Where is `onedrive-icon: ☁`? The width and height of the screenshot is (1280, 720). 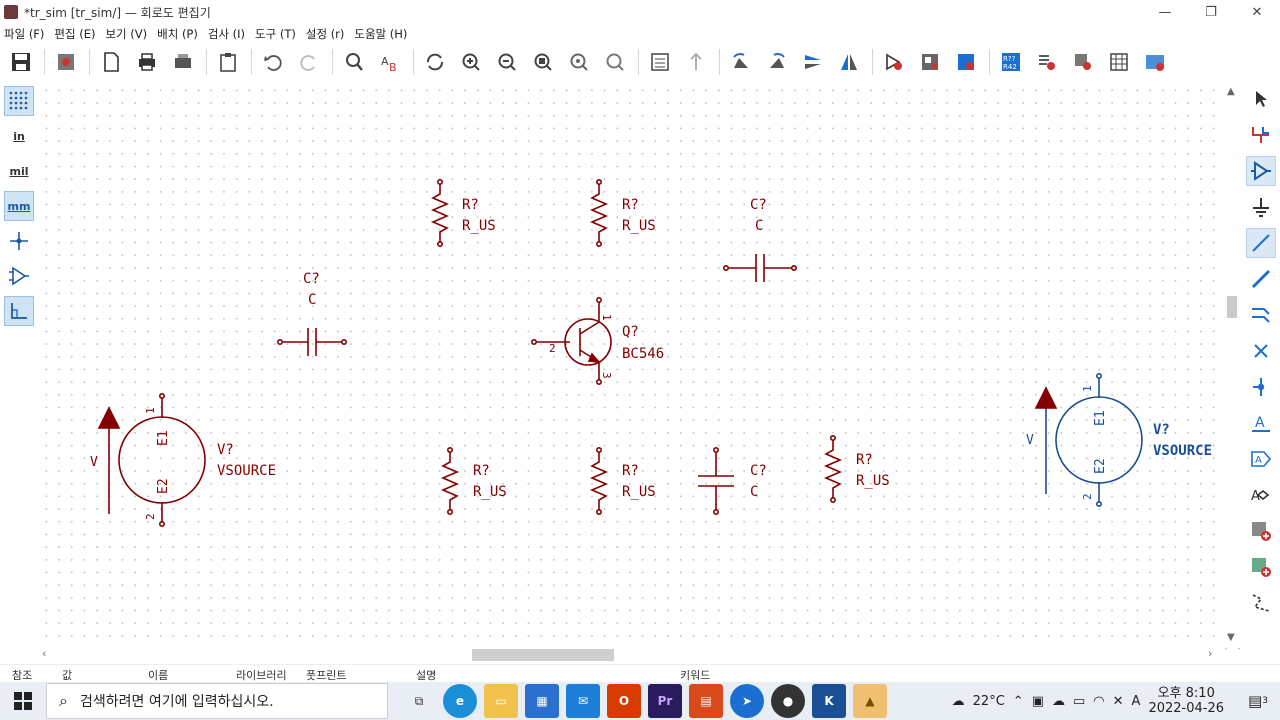
onedrive-icon: ☁ is located at coordinates (1058, 701).